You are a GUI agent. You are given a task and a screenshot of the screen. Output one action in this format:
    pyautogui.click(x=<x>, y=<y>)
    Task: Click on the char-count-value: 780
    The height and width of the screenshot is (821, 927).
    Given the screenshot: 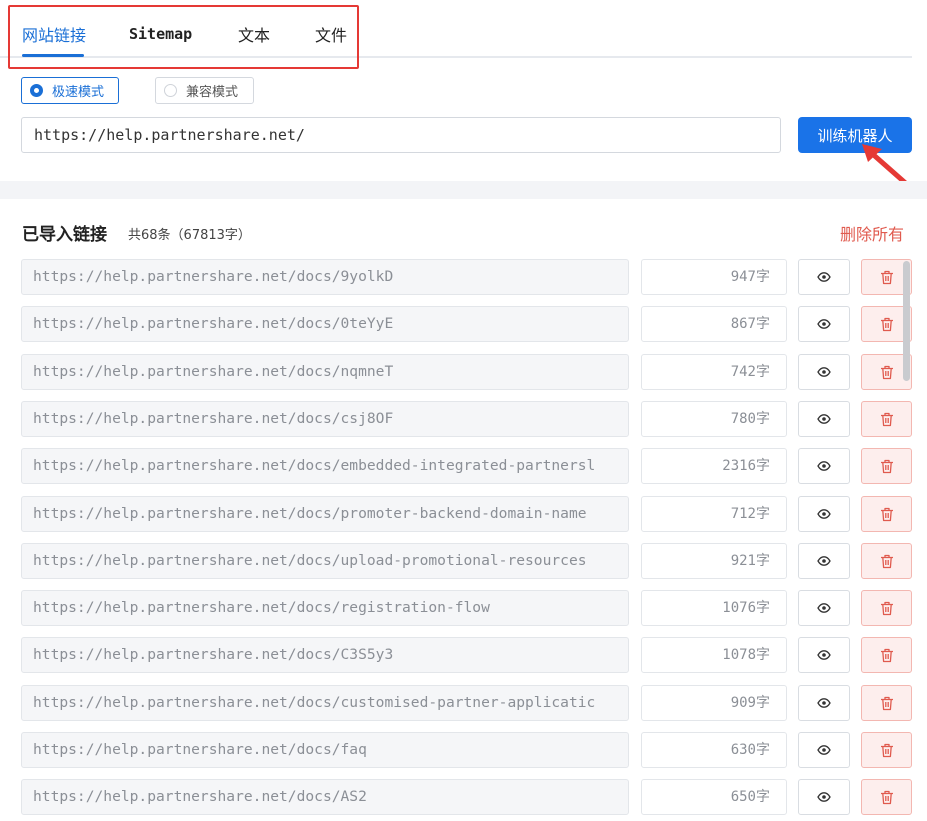 What is the action you would take?
    pyautogui.click(x=743, y=419)
    